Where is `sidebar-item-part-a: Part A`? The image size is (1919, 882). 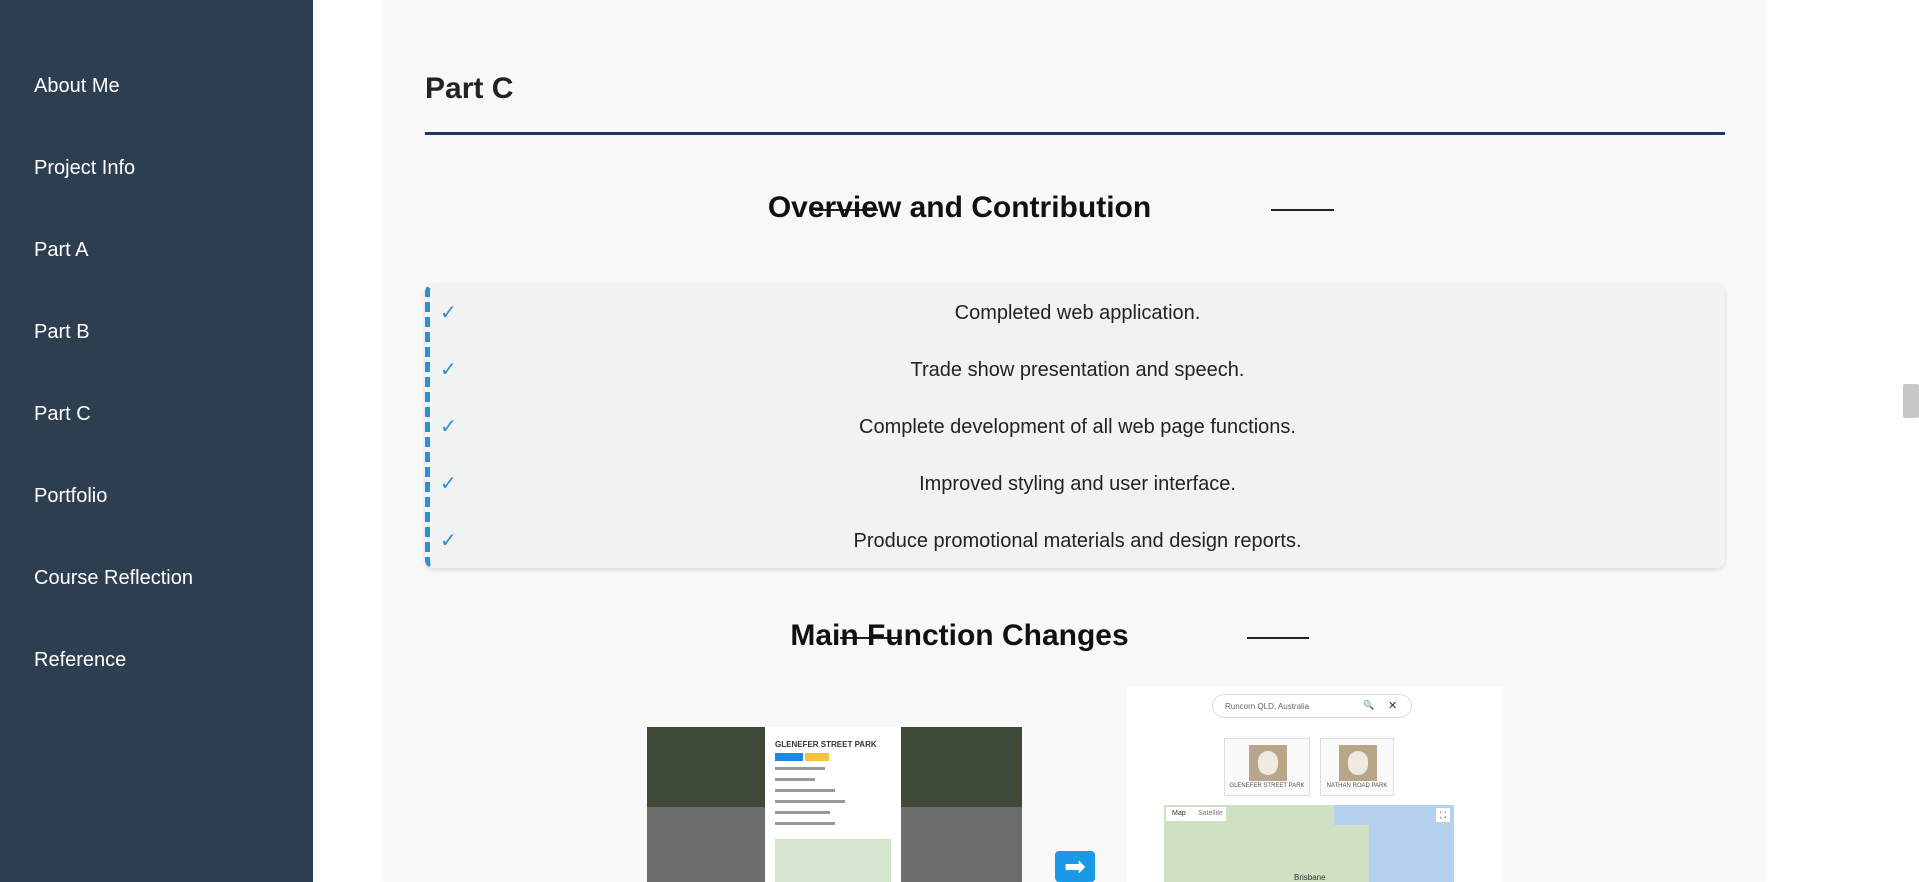 sidebar-item-part-a: Part A is located at coordinates (61, 250).